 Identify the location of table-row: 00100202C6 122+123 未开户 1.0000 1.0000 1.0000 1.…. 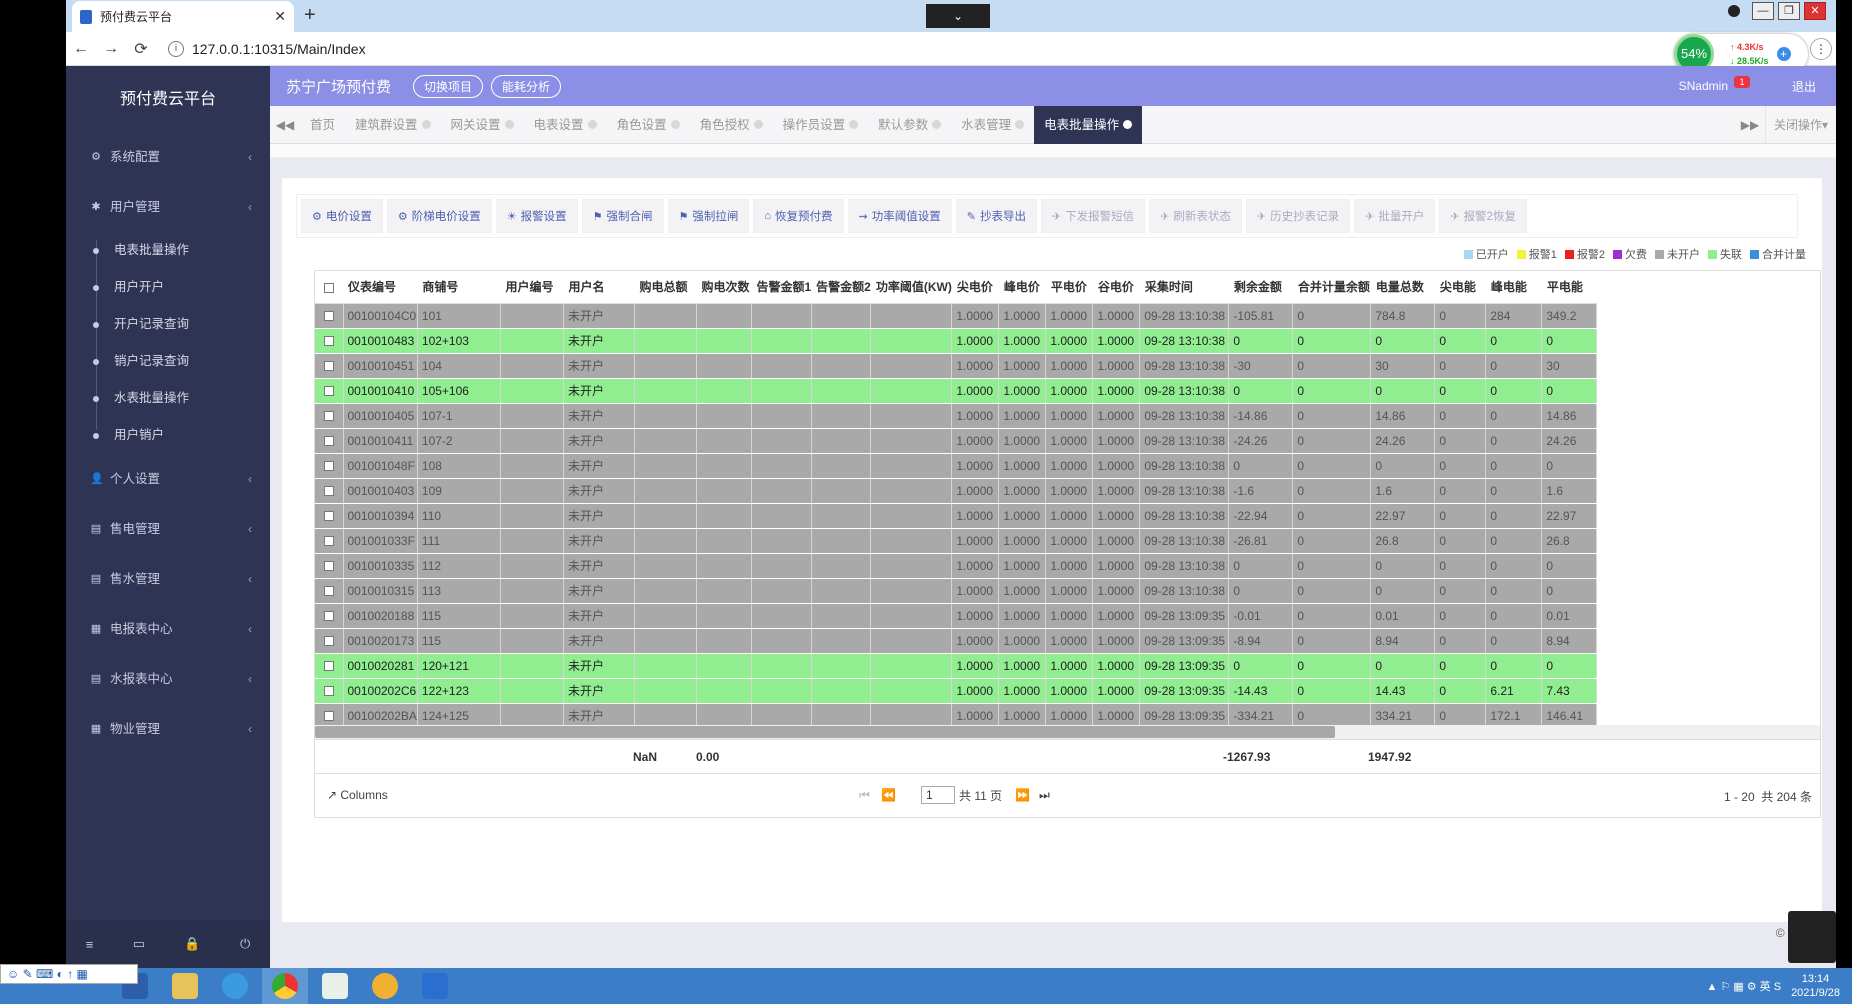
(956, 691).